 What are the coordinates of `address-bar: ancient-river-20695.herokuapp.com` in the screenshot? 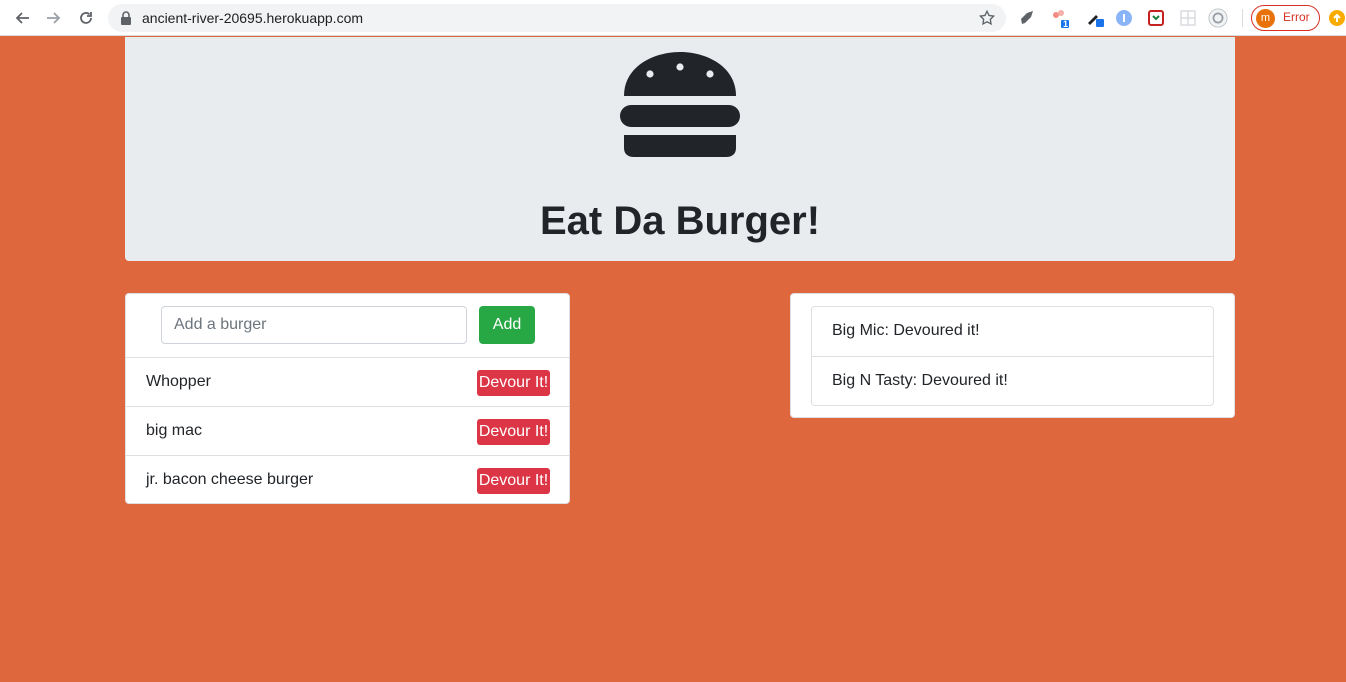 It's located at (557, 18).